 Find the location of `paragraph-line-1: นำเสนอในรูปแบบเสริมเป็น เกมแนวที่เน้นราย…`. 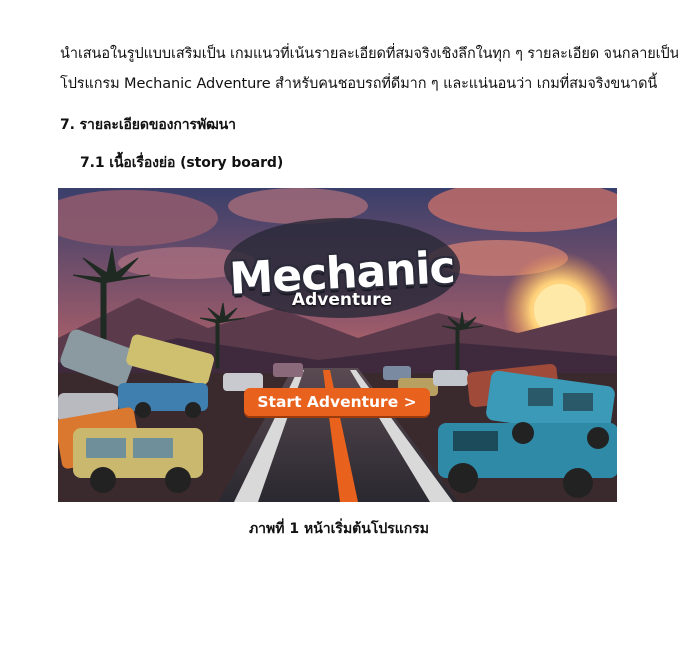

paragraph-line-1: นำเสนอในรูปแบบเสริมเป็น เกมแนวที่เน้นราย… is located at coordinates (369, 54).